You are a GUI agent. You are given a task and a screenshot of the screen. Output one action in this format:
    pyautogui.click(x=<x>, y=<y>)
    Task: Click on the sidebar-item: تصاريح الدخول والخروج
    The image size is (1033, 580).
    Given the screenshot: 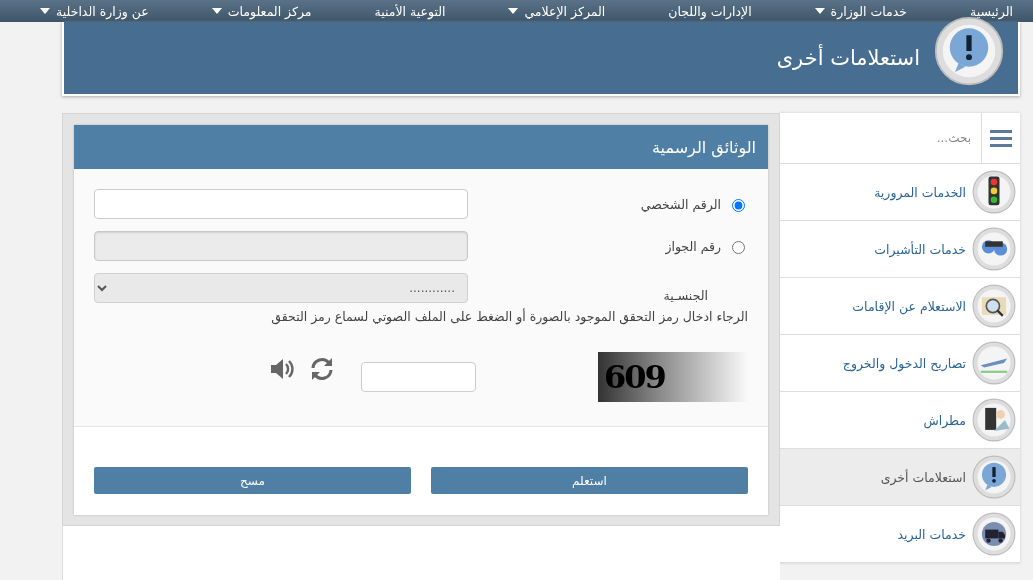 What is the action you would take?
    pyautogui.click(x=900, y=363)
    